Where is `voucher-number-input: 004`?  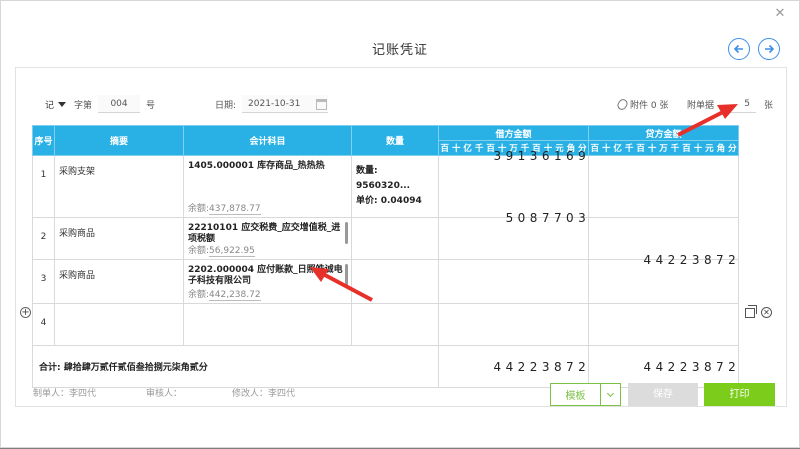 voucher-number-input: 004 is located at coordinates (119, 104).